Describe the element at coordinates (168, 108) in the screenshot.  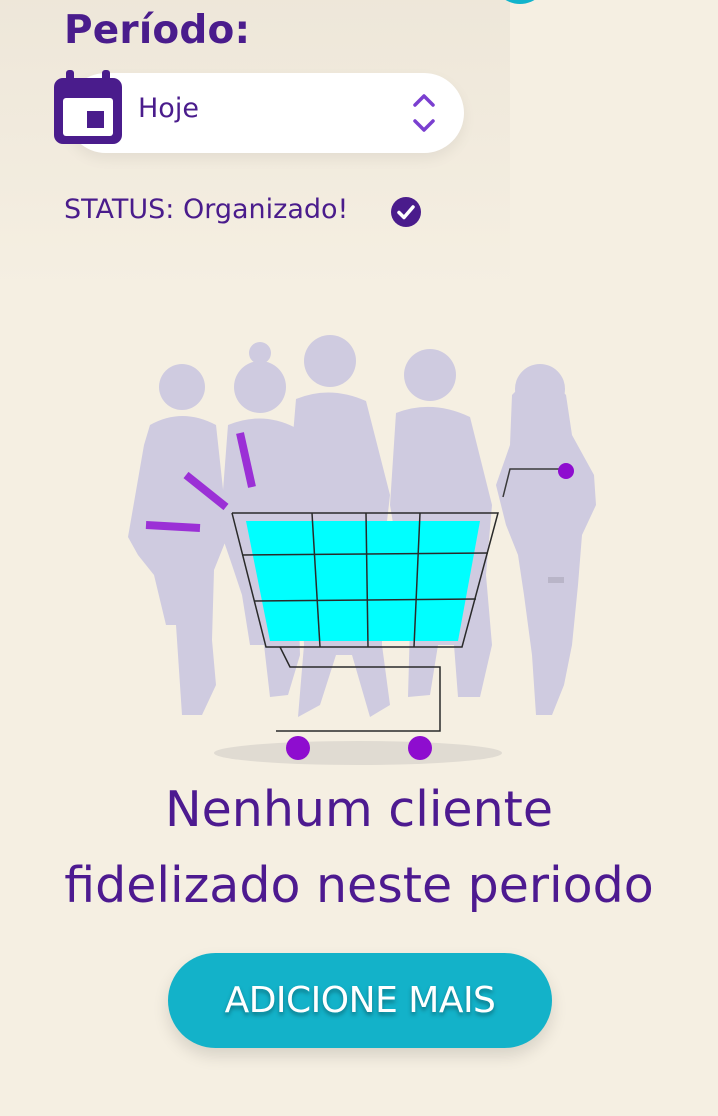
I see `period-select-value: Hoje` at that location.